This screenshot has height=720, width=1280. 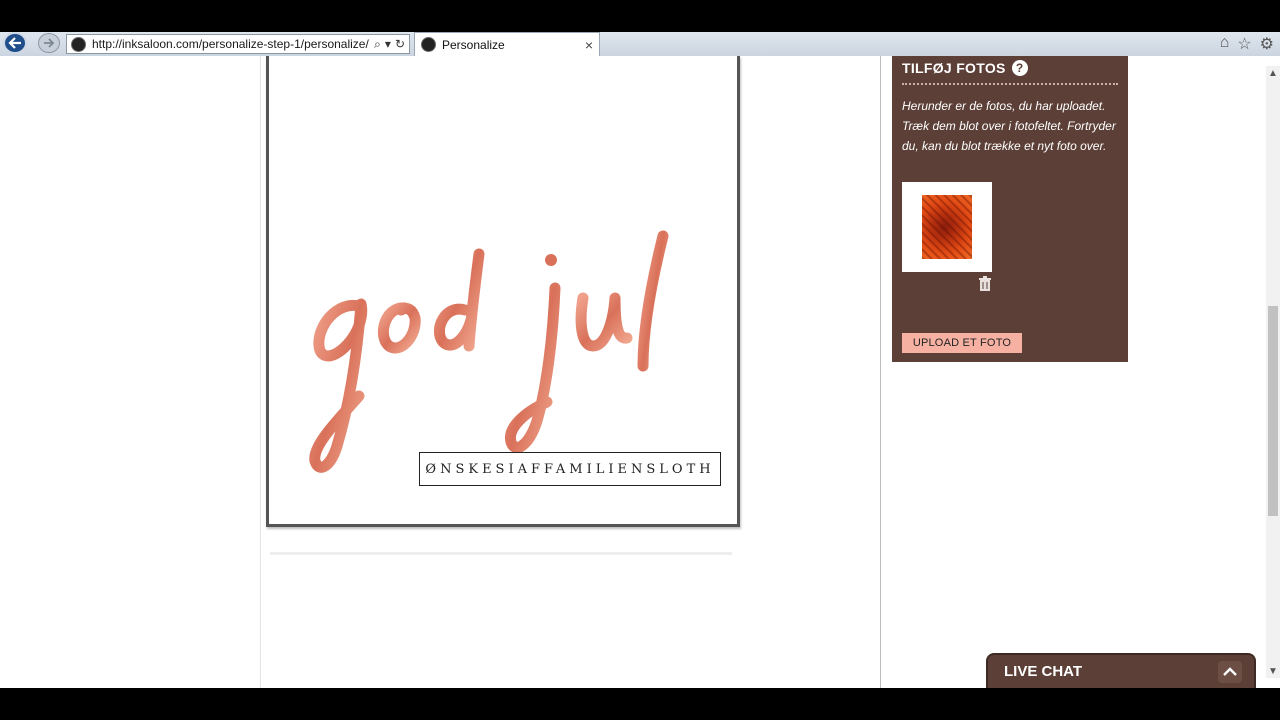 What do you see at coordinates (507, 44) in the screenshot?
I see `tab-personalize: Personalize ×` at bounding box center [507, 44].